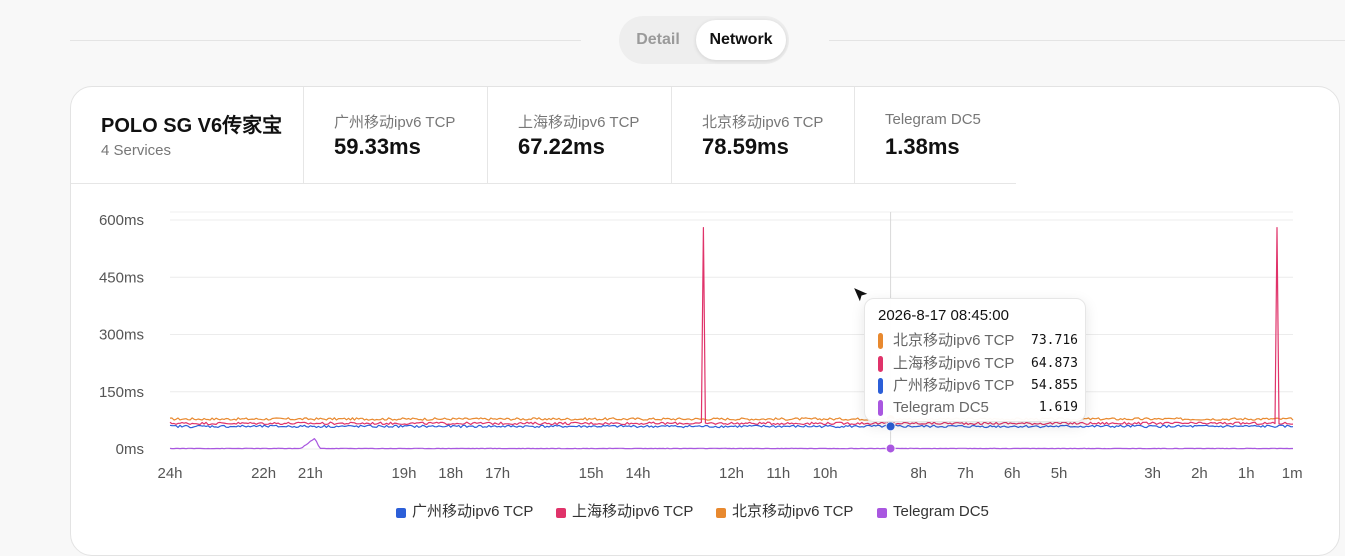 The width and height of the screenshot is (1345, 556). Describe the element at coordinates (954, 340) in the screenshot. I see `tooltip-series-name: 北京移动ipv6 TCP` at that location.